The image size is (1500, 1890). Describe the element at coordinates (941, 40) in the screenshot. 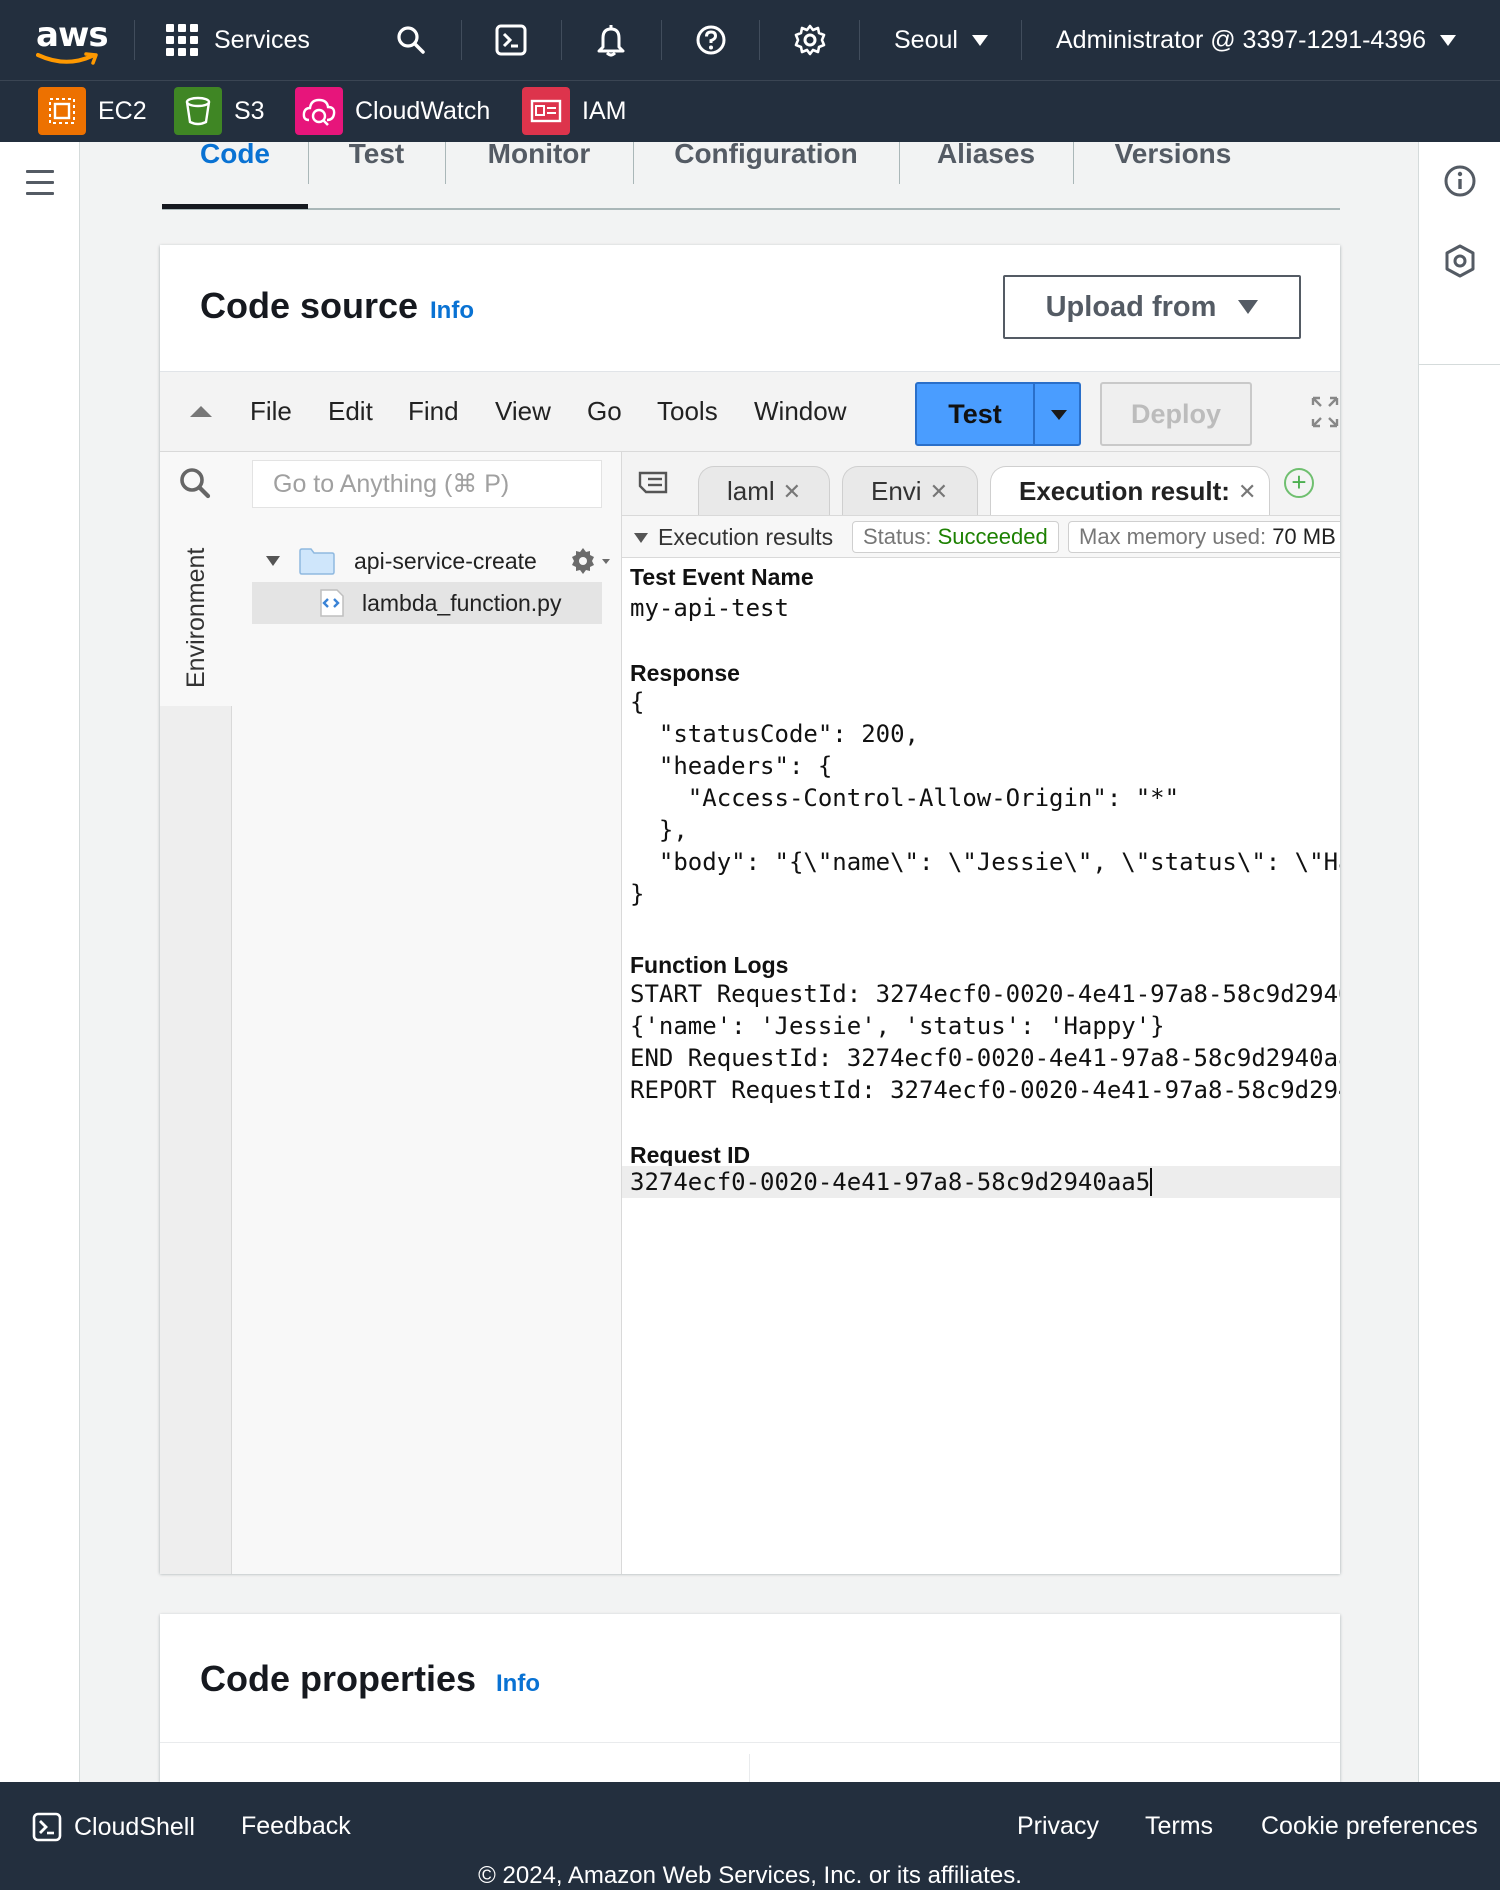

I see `region-selector: Seoul` at that location.